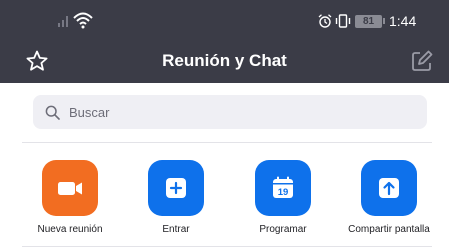  I want to click on join-tile, so click(176, 188).